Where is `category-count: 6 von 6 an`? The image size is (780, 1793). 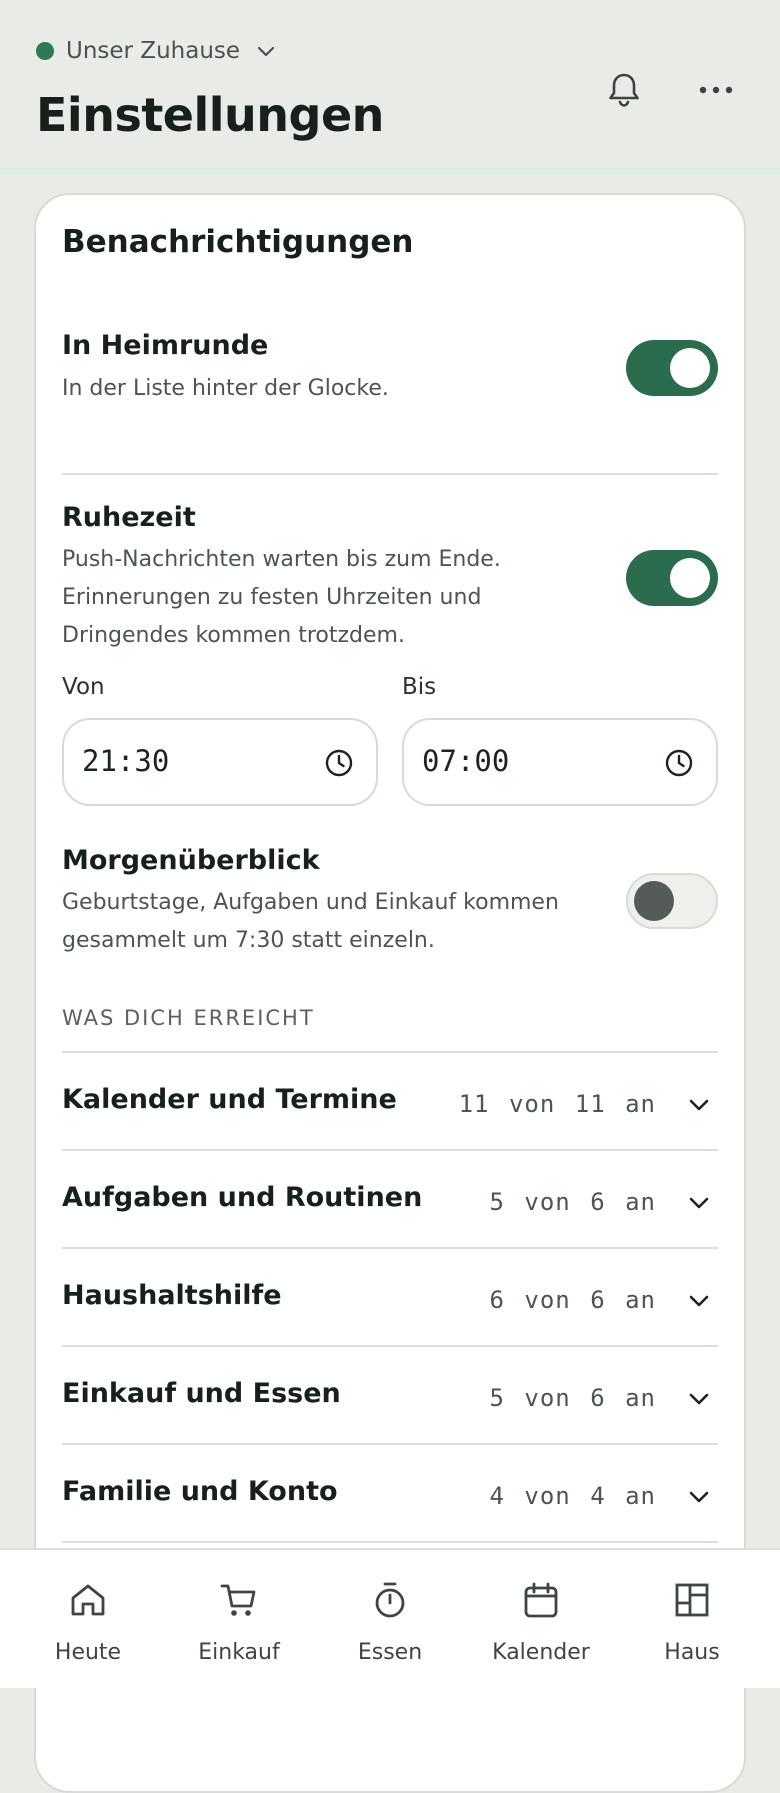 category-count: 6 von 6 an is located at coordinates (572, 1300).